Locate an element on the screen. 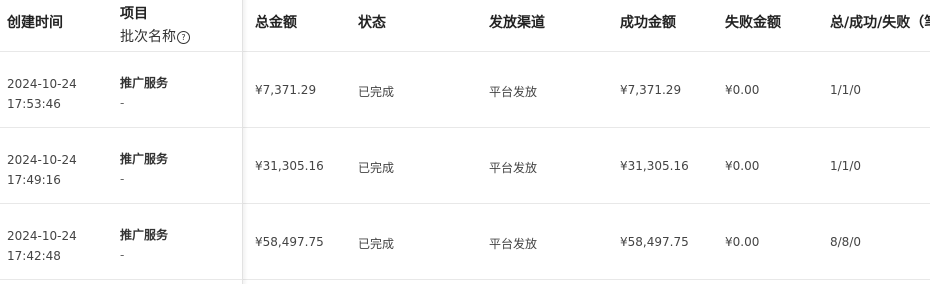  created-time-cell: 2024-10-24 17:53:46 is located at coordinates (42, 94).